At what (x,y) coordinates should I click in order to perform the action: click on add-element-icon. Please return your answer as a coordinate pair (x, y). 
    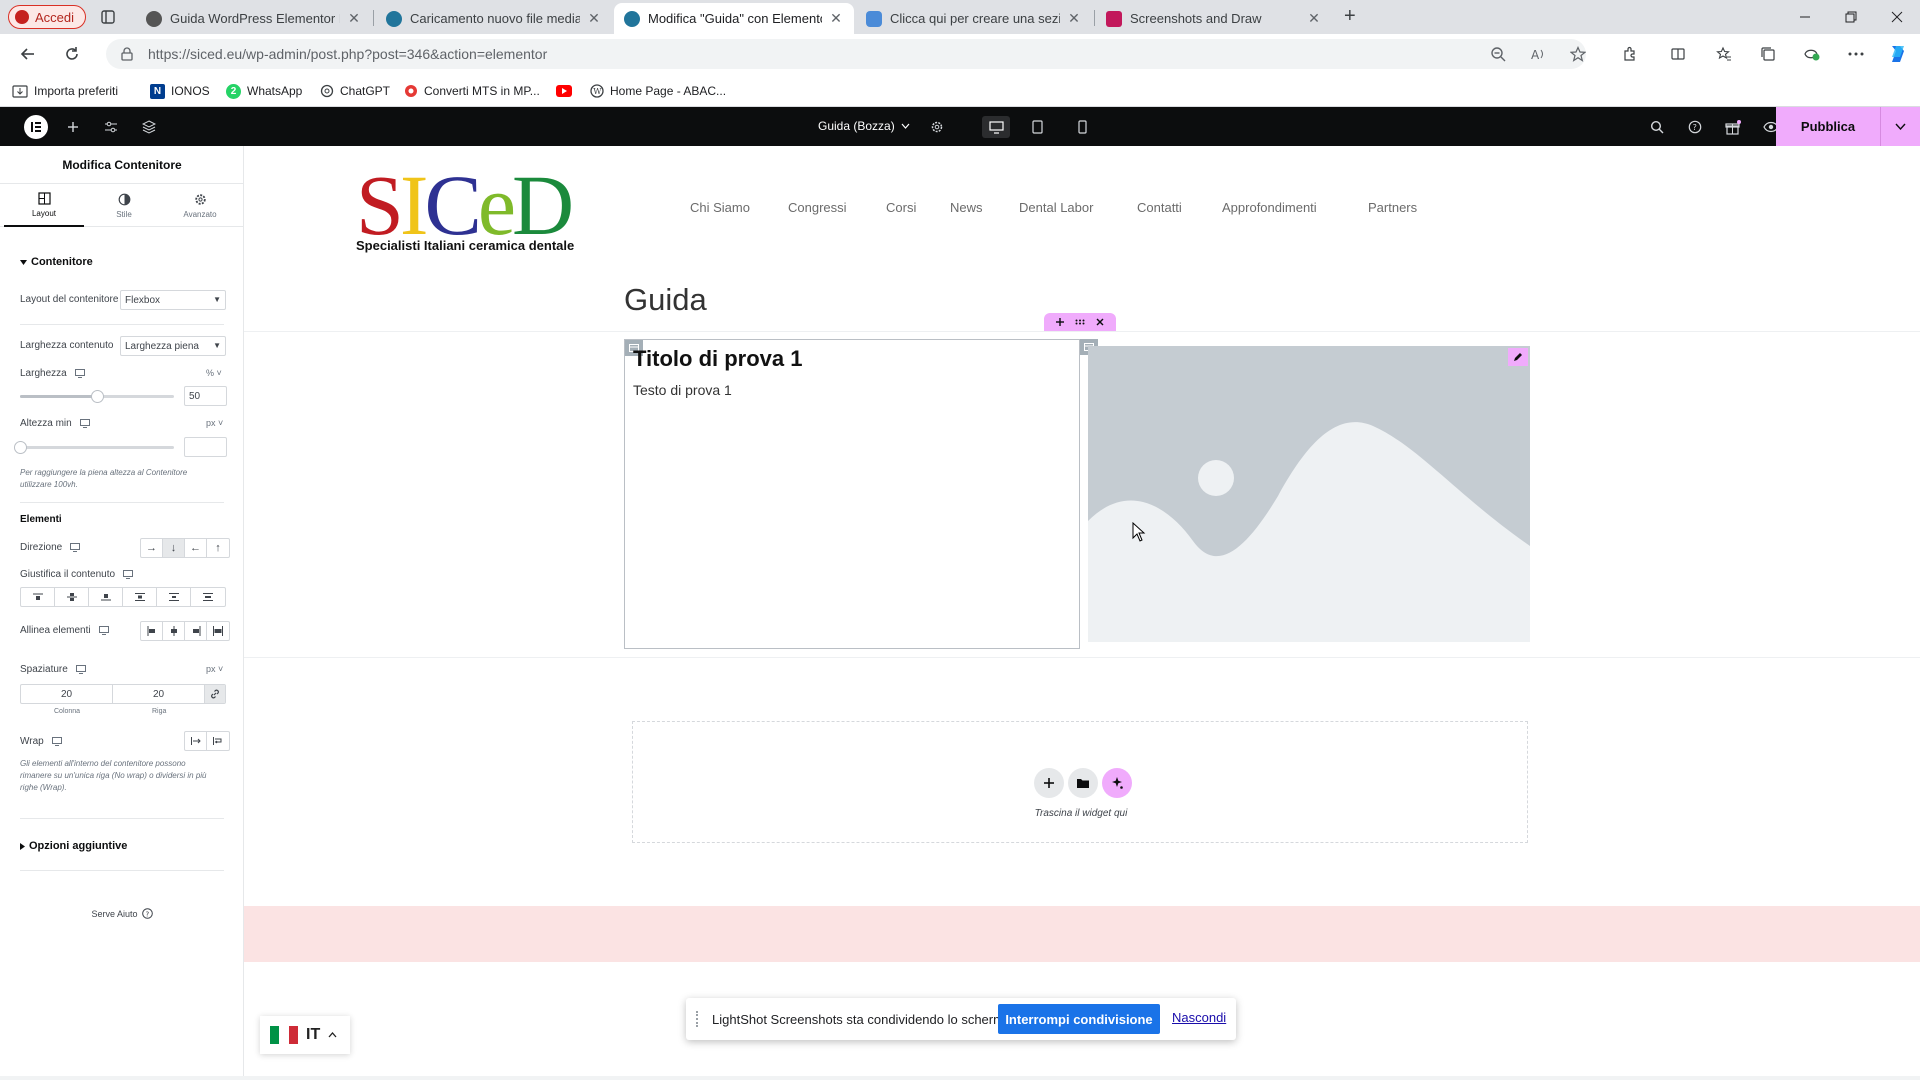
    Looking at the image, I should click on (73, 127).